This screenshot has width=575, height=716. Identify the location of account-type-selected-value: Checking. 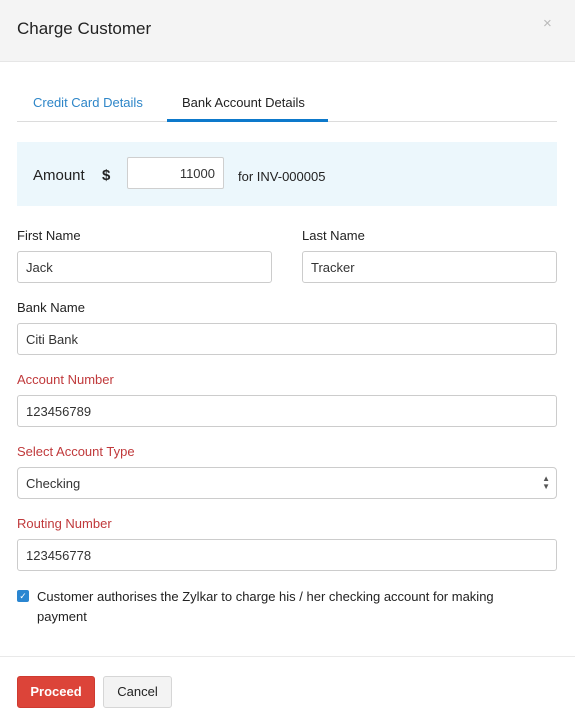
(53, 483).